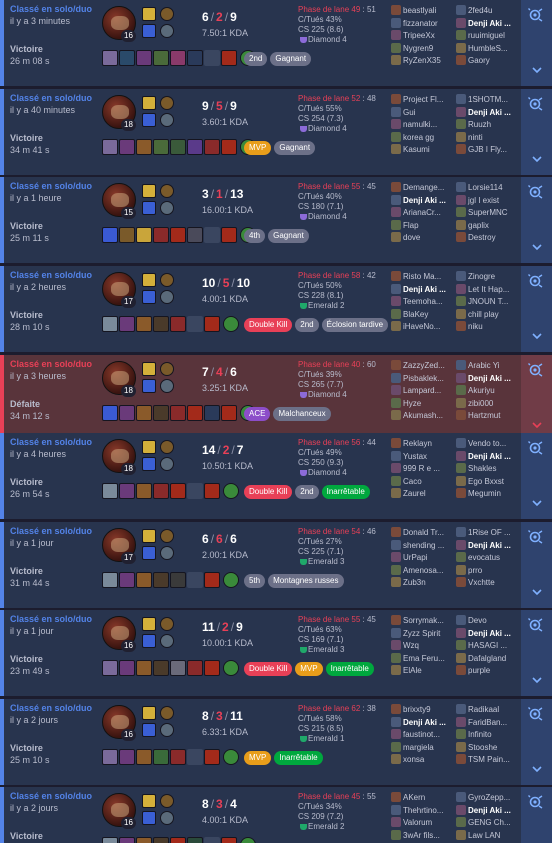 The image size is (552, 843). I want to click on player-row: niku, so click(488, 327).